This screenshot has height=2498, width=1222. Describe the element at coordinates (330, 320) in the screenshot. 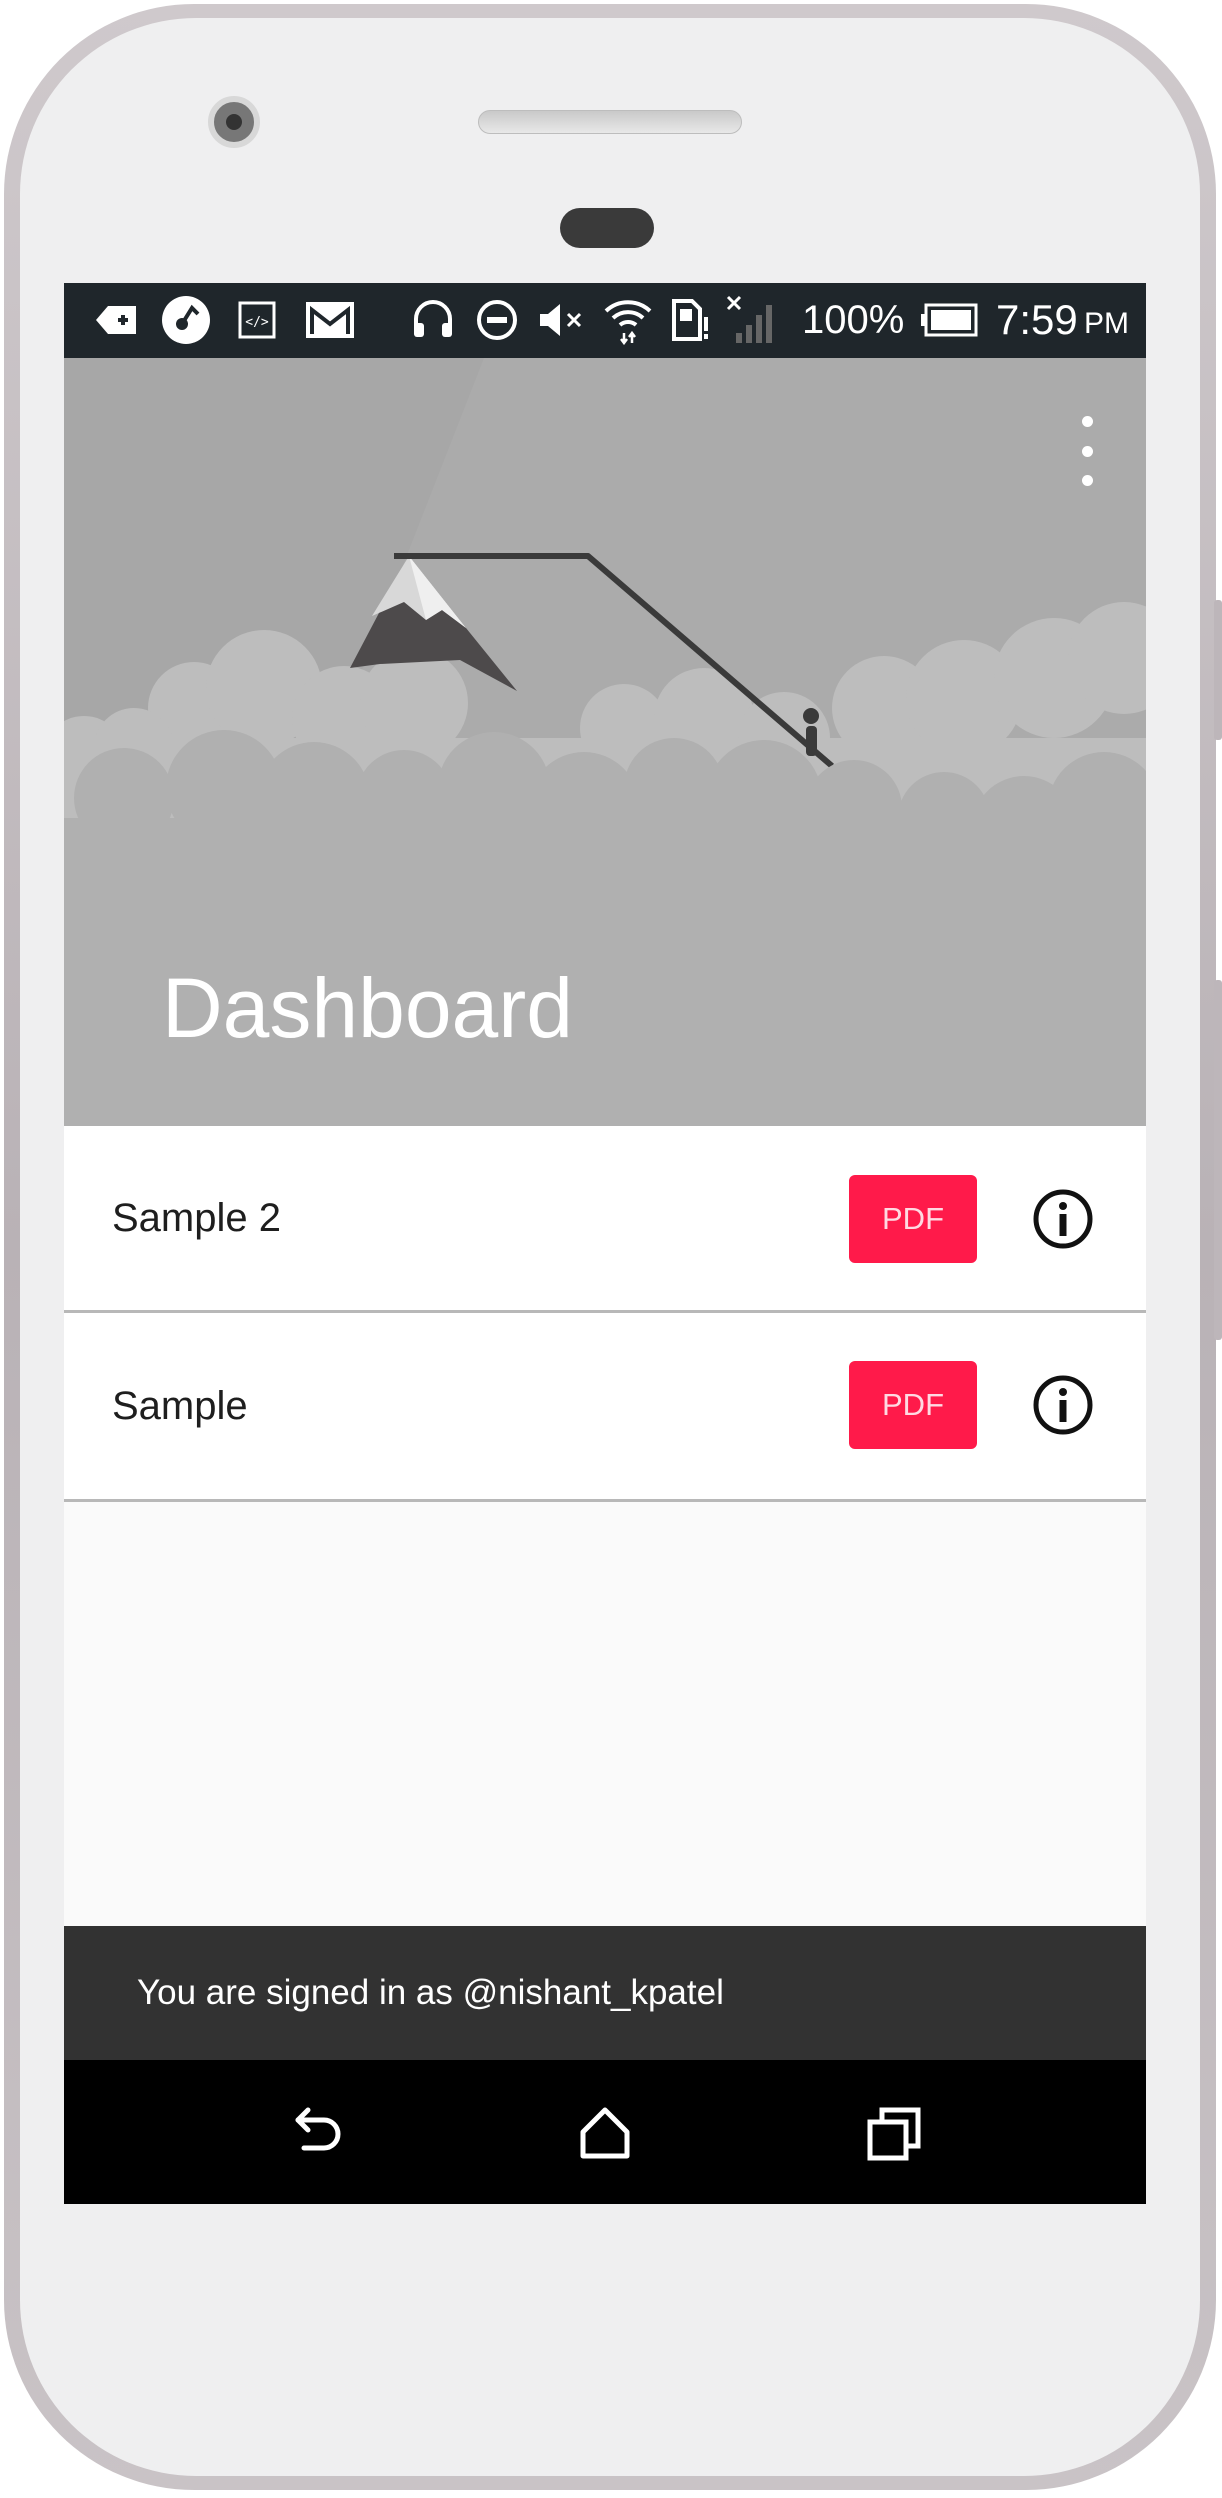

I see `gmail-icon` at that location.